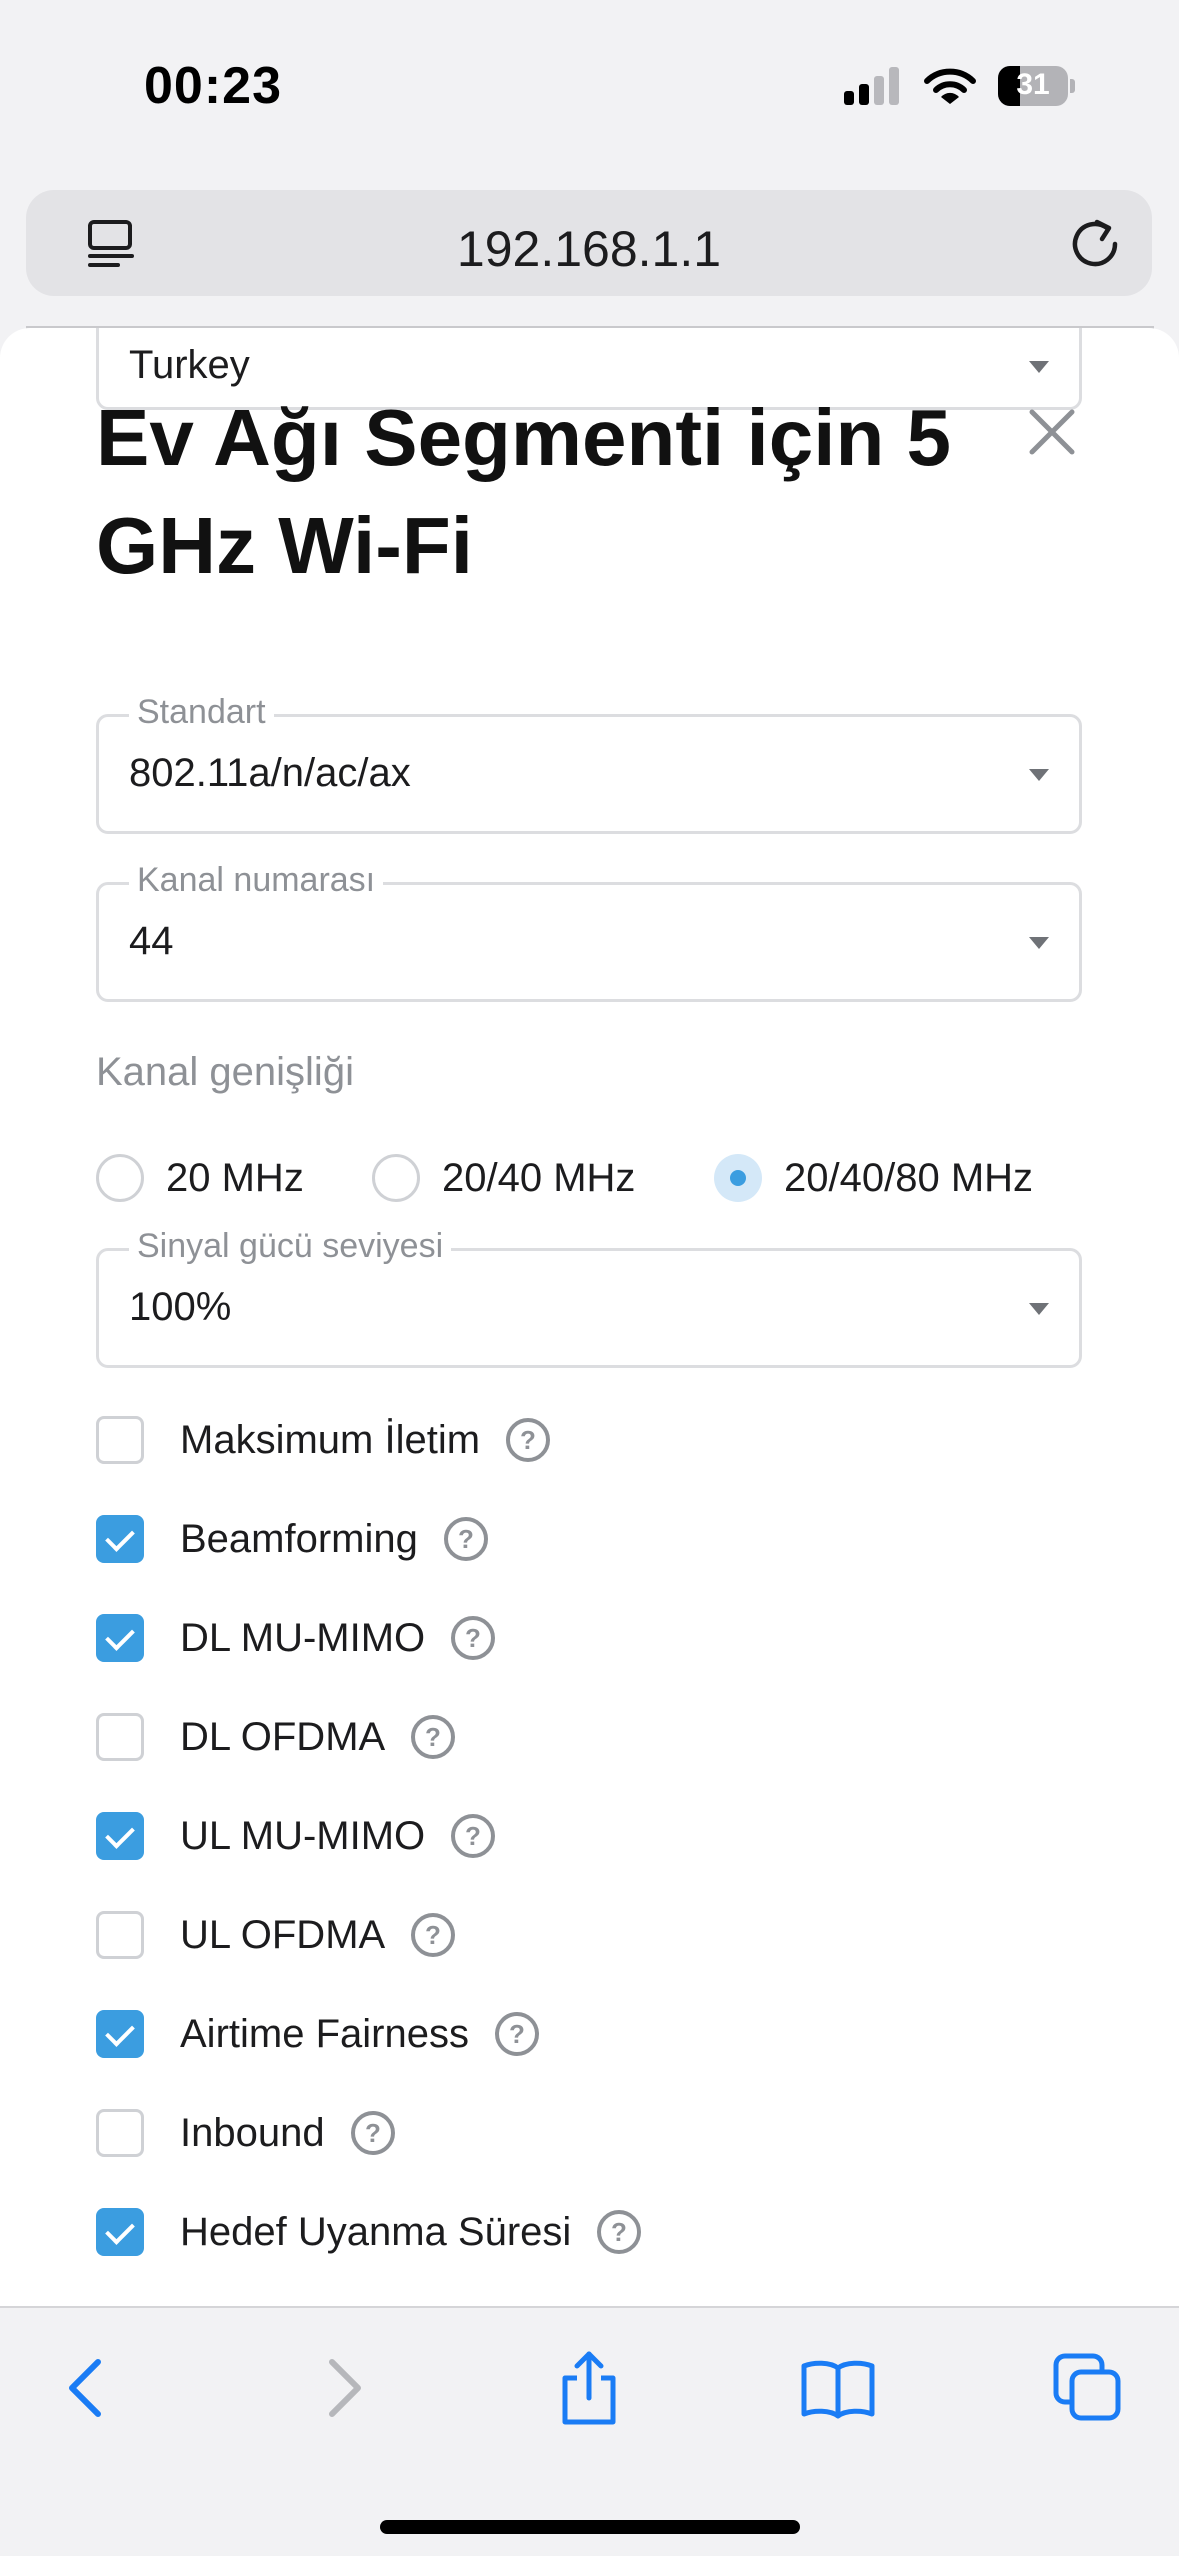 The width and height of the screenshot is (1179, 2556). What do you see at coordinates (180, 1307) in the screenshot?
I see `signal-value: 100%` at bounding box center [180, 1307].